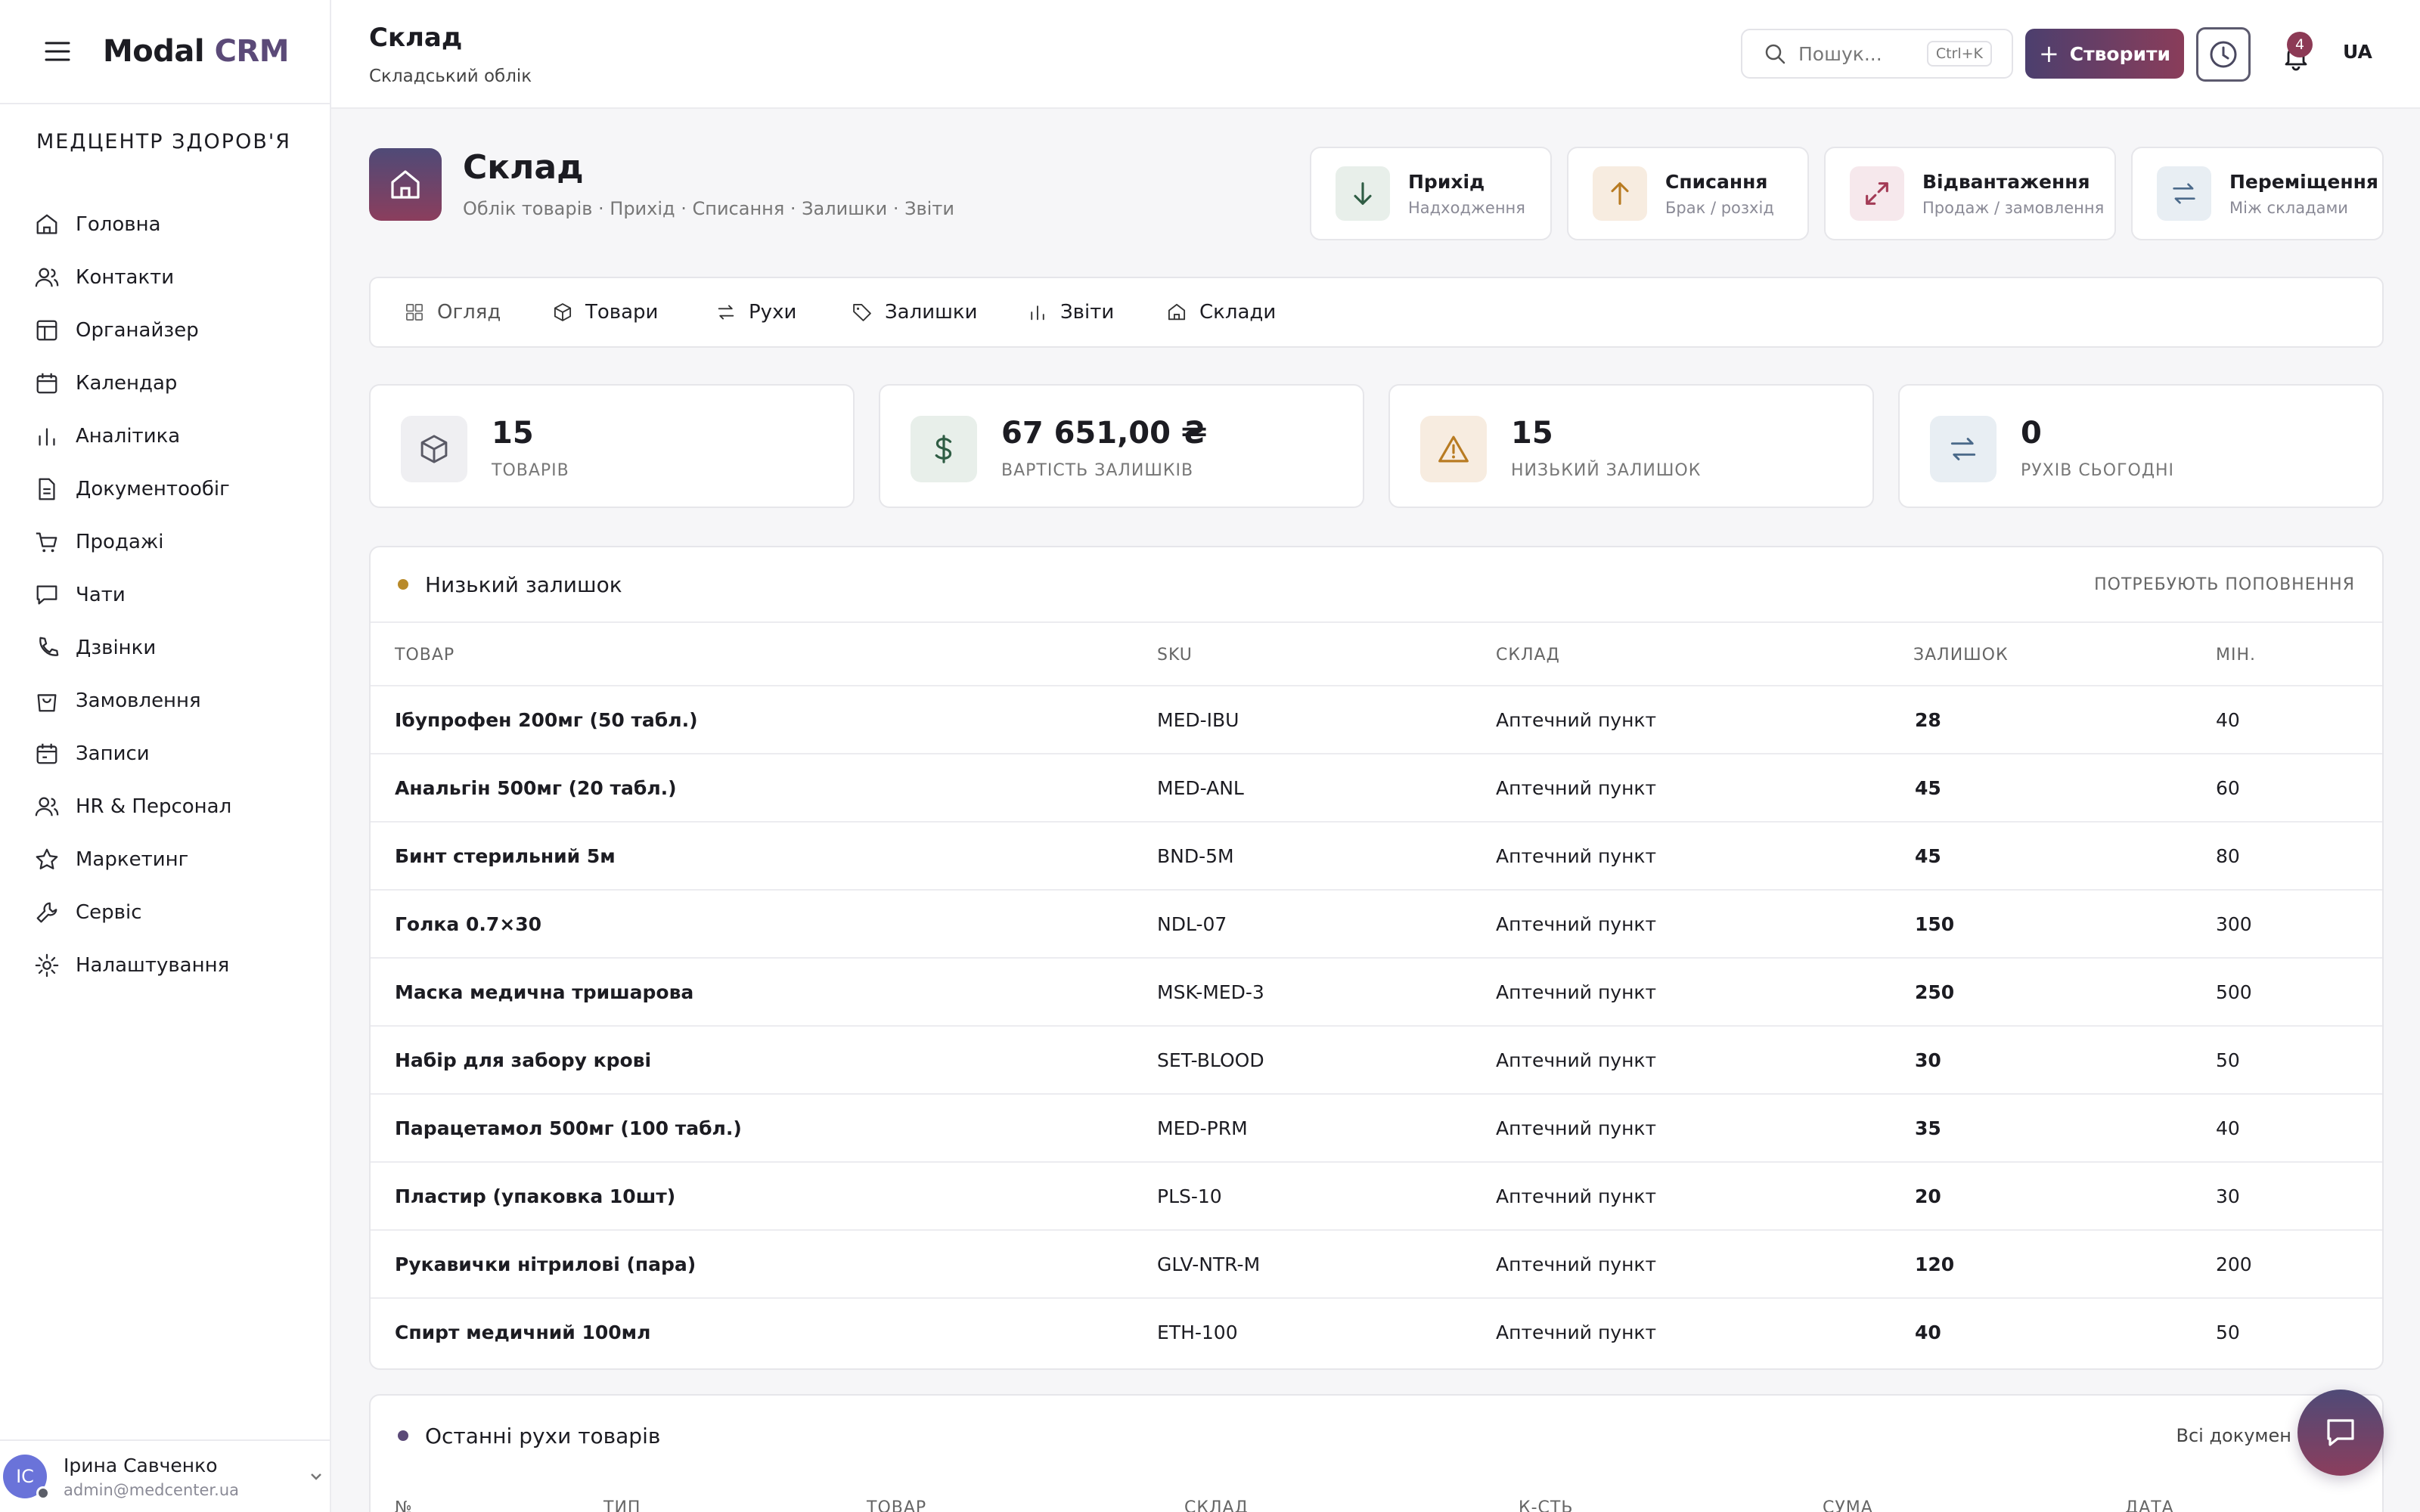 The width and height of the screenshot is (2420, 1512). Describe the element at coordinates (46, 700) in the screenshot. I see `bag-icon` at that location.